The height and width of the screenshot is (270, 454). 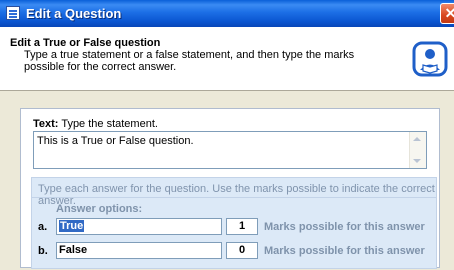 What do you see at coordinates (46, 124) in the screenshot?
I see `text-label-bold: Text:` at bounding box center [46, 124].